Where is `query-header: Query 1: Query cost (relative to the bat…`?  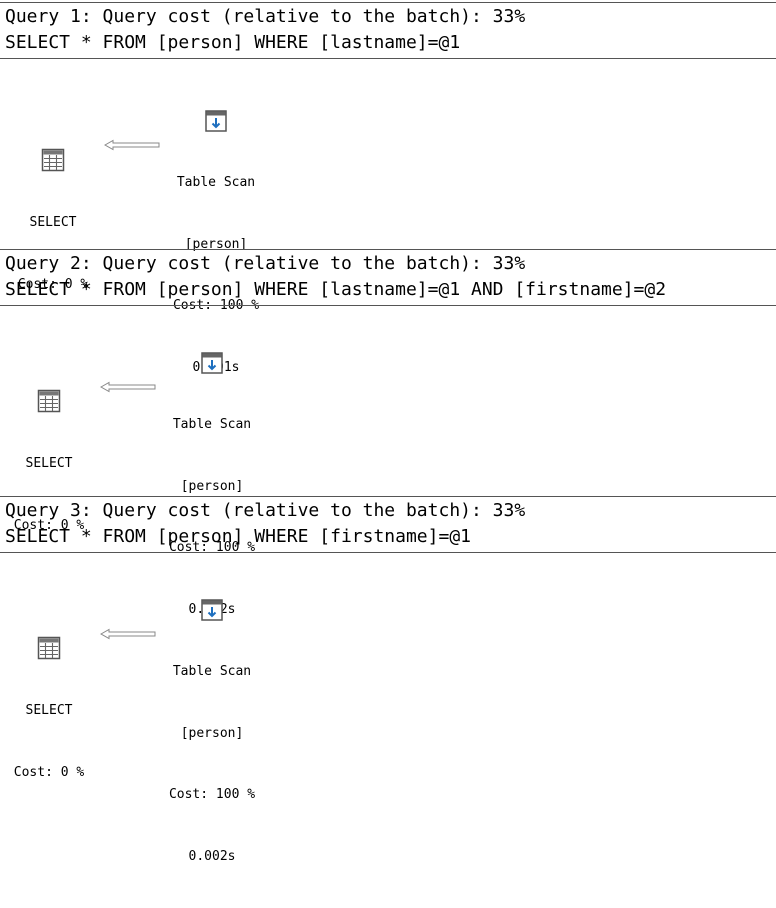 query-header: Query 1: Query cost (relative to the bat… is located at coordinates (388, 30).